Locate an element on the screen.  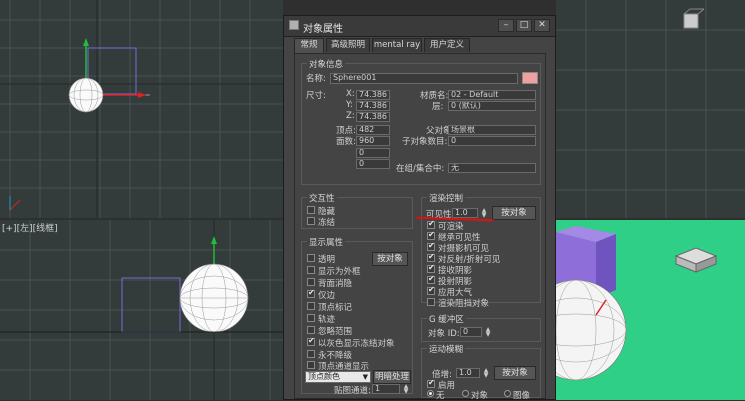
checkbox-label: 忽略范围 is located at coordinates (335, 332).